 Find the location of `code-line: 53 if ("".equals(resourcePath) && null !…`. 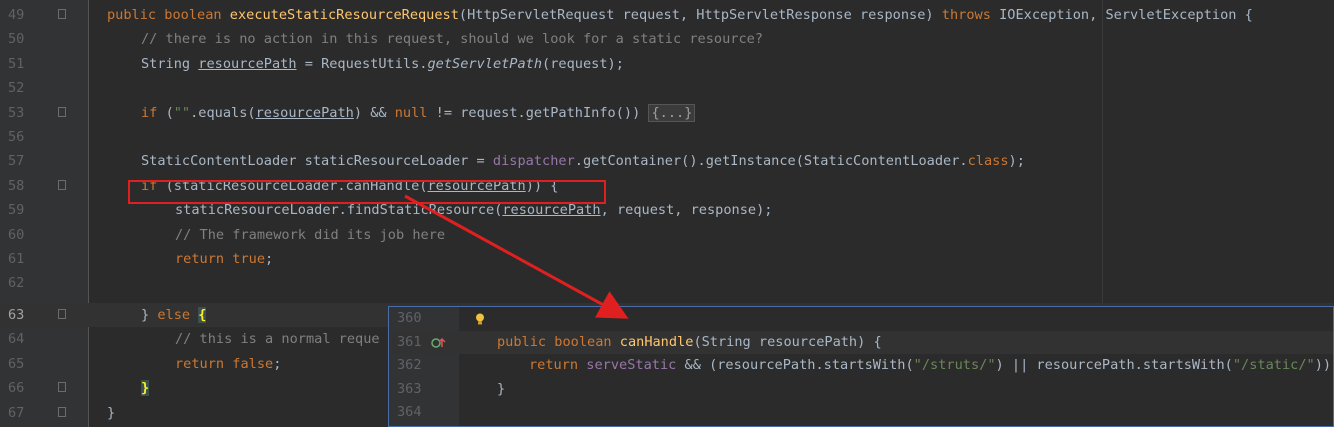

code-line: 53 if ("".equals(resourcePath) && null !… is located at coordinates (667, 113).